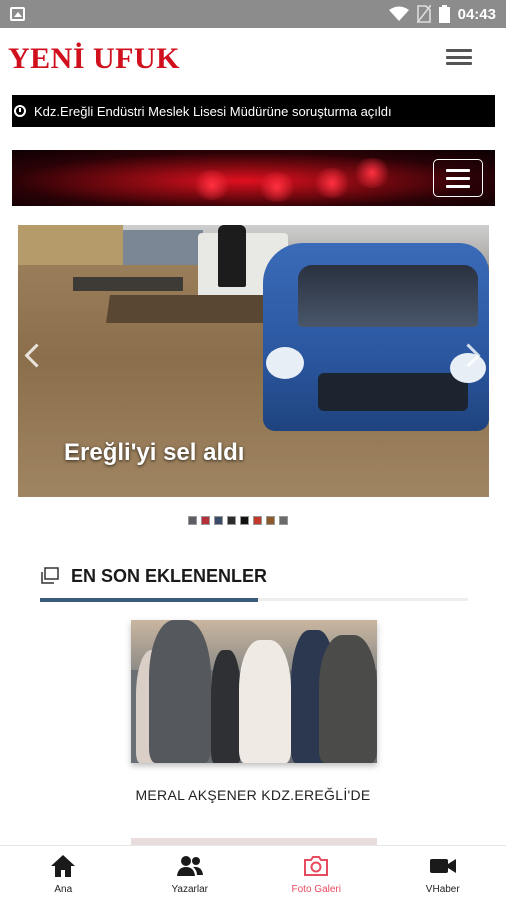  Describe the element at coordinates (149, 600) in the screenshot. I see `section-underline` at that location.